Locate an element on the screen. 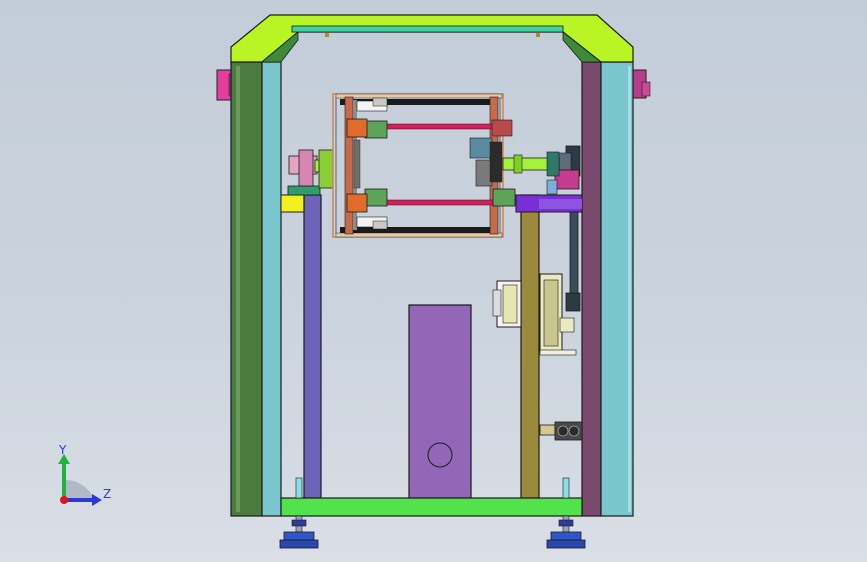  z-axis-label: Z is located at coordinates (107, 494).